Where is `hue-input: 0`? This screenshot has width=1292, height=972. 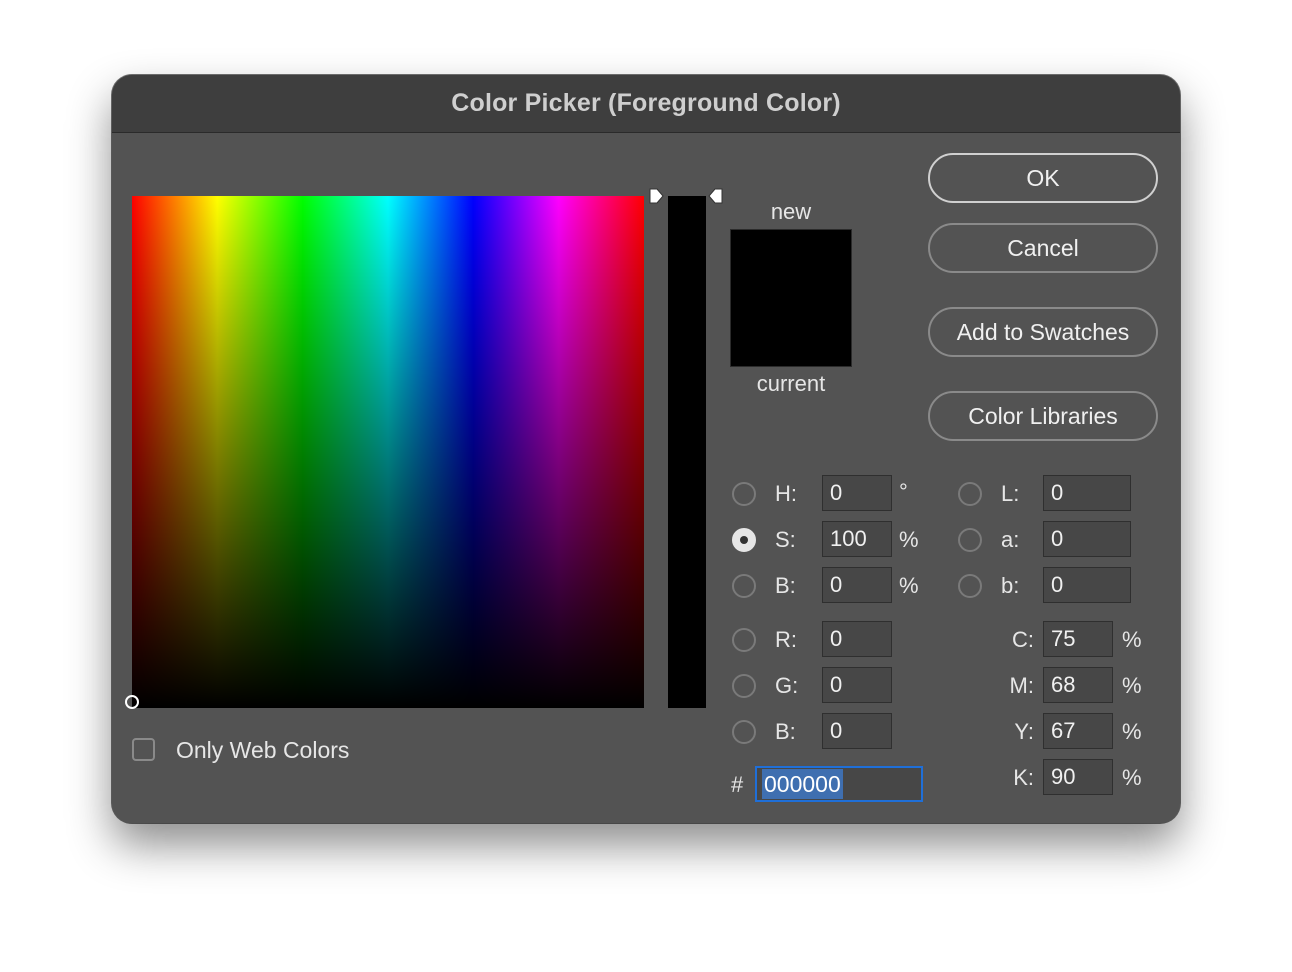 hue-input: 0 is located at coordinates (857, 493).